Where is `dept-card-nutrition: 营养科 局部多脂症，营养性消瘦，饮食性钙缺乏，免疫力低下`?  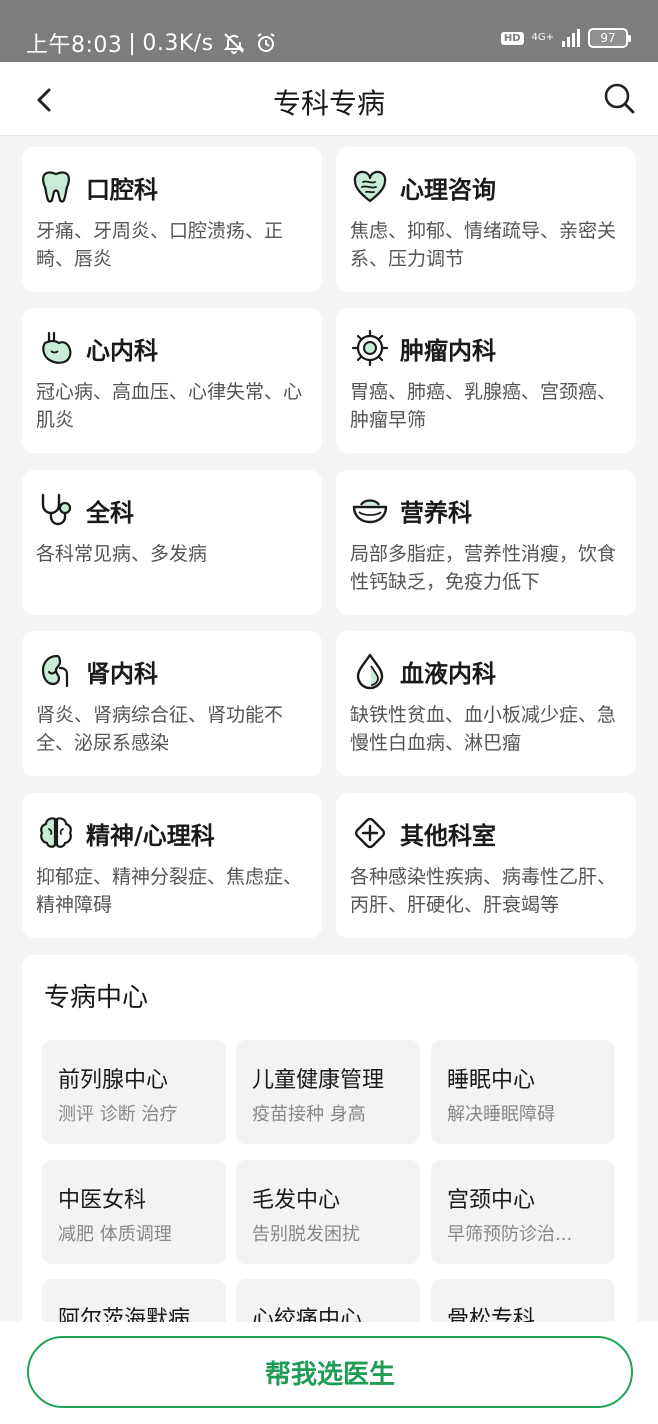
dept-card-nutrition: 营养科 局部多脂症，营养性消瘦，饮食性钙缺乏，免疫力低下 is located at coordinates (486, 542).